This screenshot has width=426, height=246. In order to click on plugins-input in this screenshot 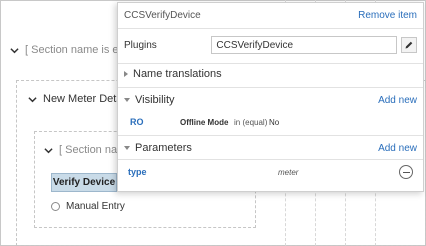, I will do `click(304, 45)`.